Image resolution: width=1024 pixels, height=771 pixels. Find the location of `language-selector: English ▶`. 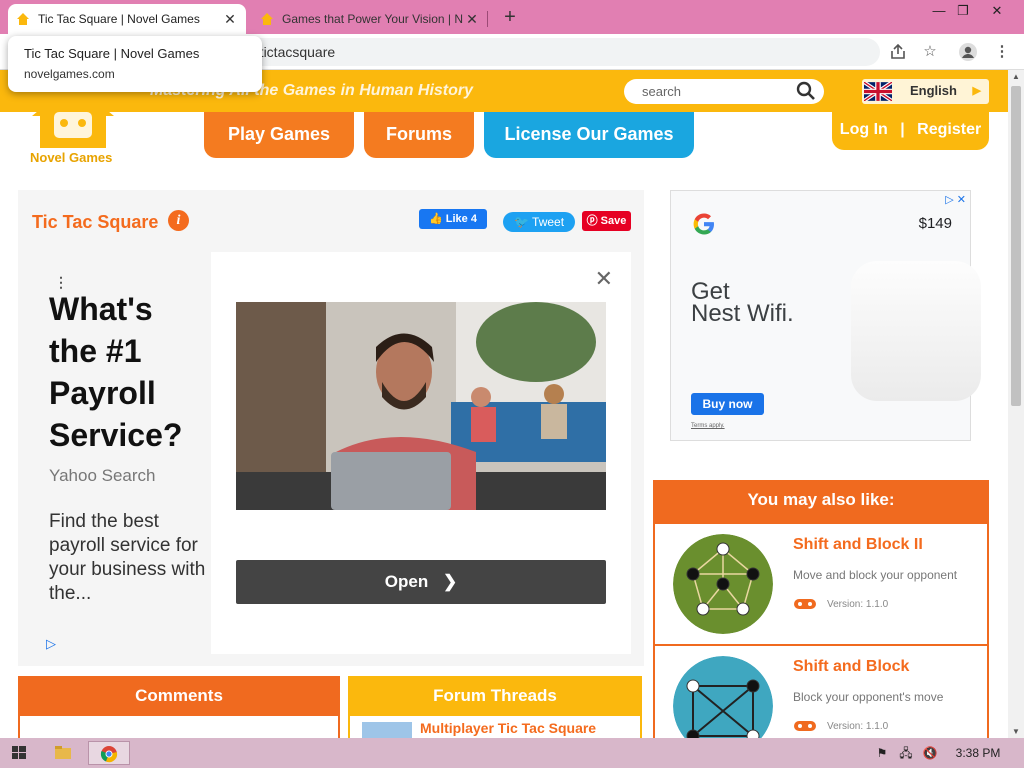

language-selector: English ▶ is located at coordinates (925, 91).